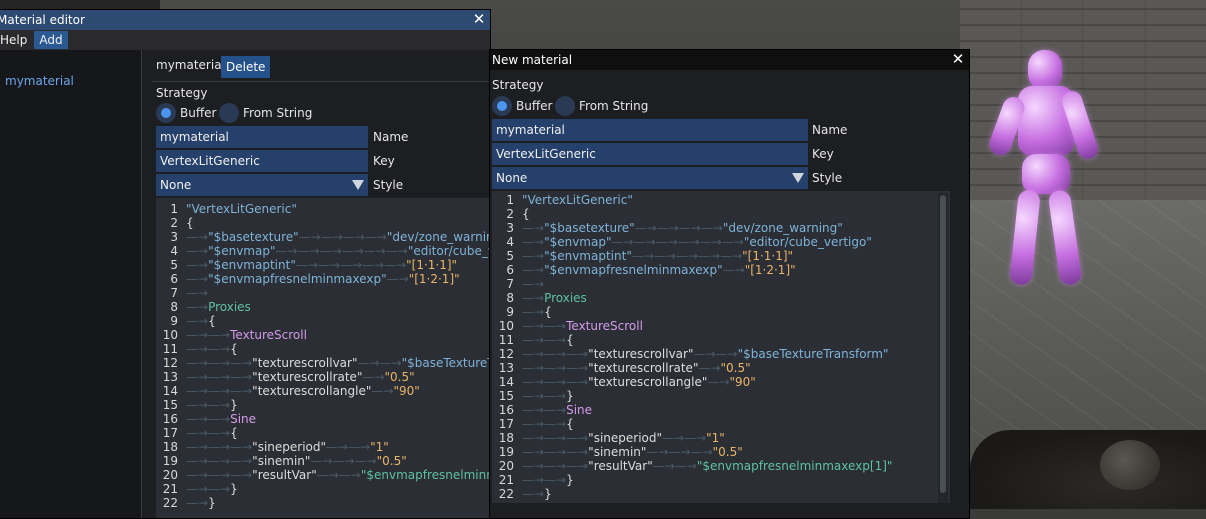 The height and width of the screenshot is (519, 1206). Describe the element at coordinates (510, 256) in the screenshot. I see `line-number: 5` at that location.